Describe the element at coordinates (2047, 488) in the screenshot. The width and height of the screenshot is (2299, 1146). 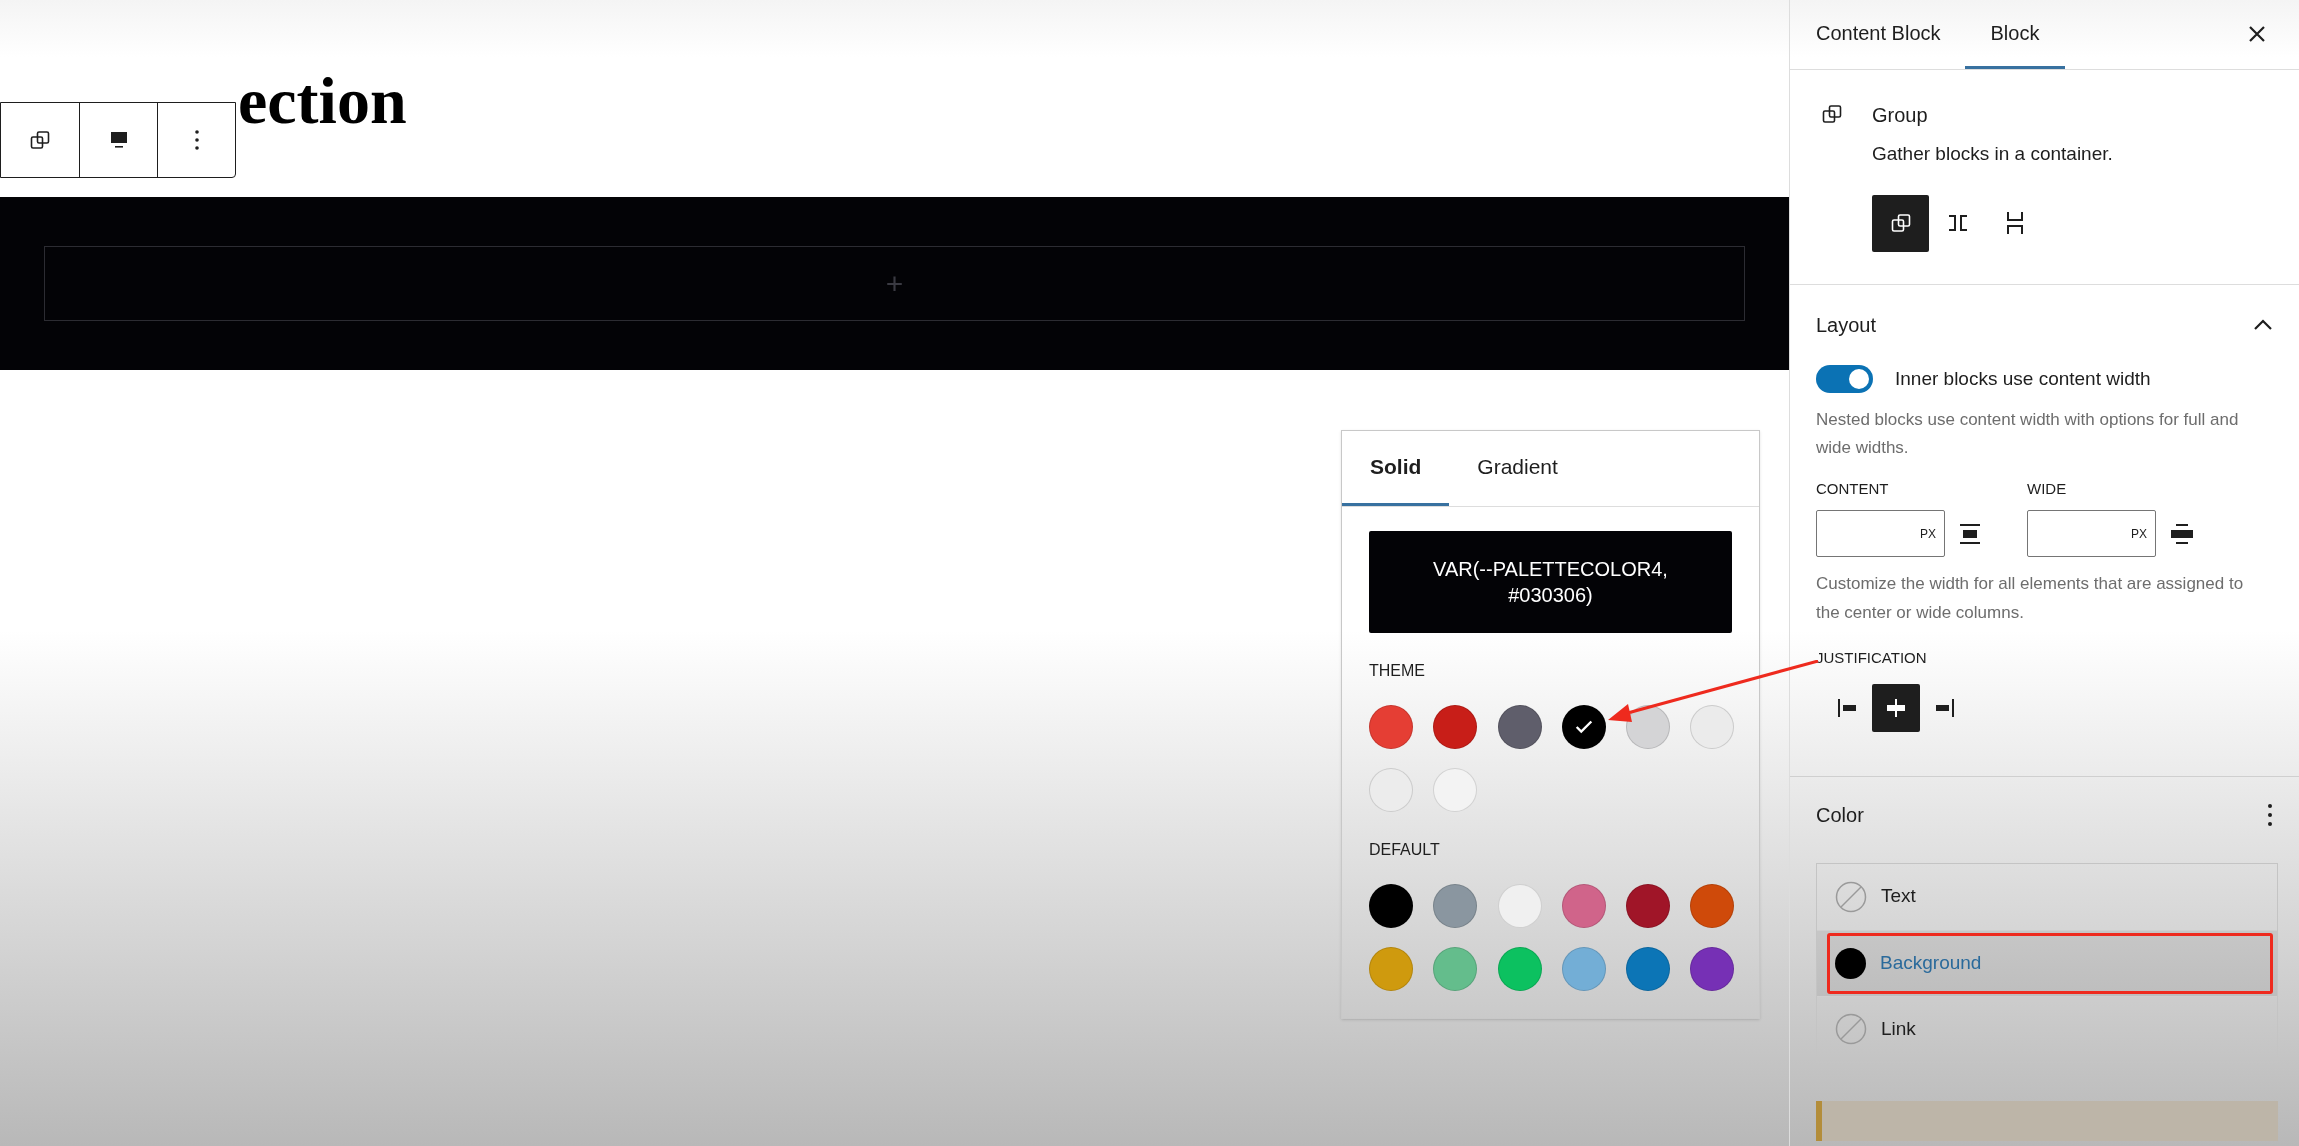
I see `field-label: WIDE` at that location.